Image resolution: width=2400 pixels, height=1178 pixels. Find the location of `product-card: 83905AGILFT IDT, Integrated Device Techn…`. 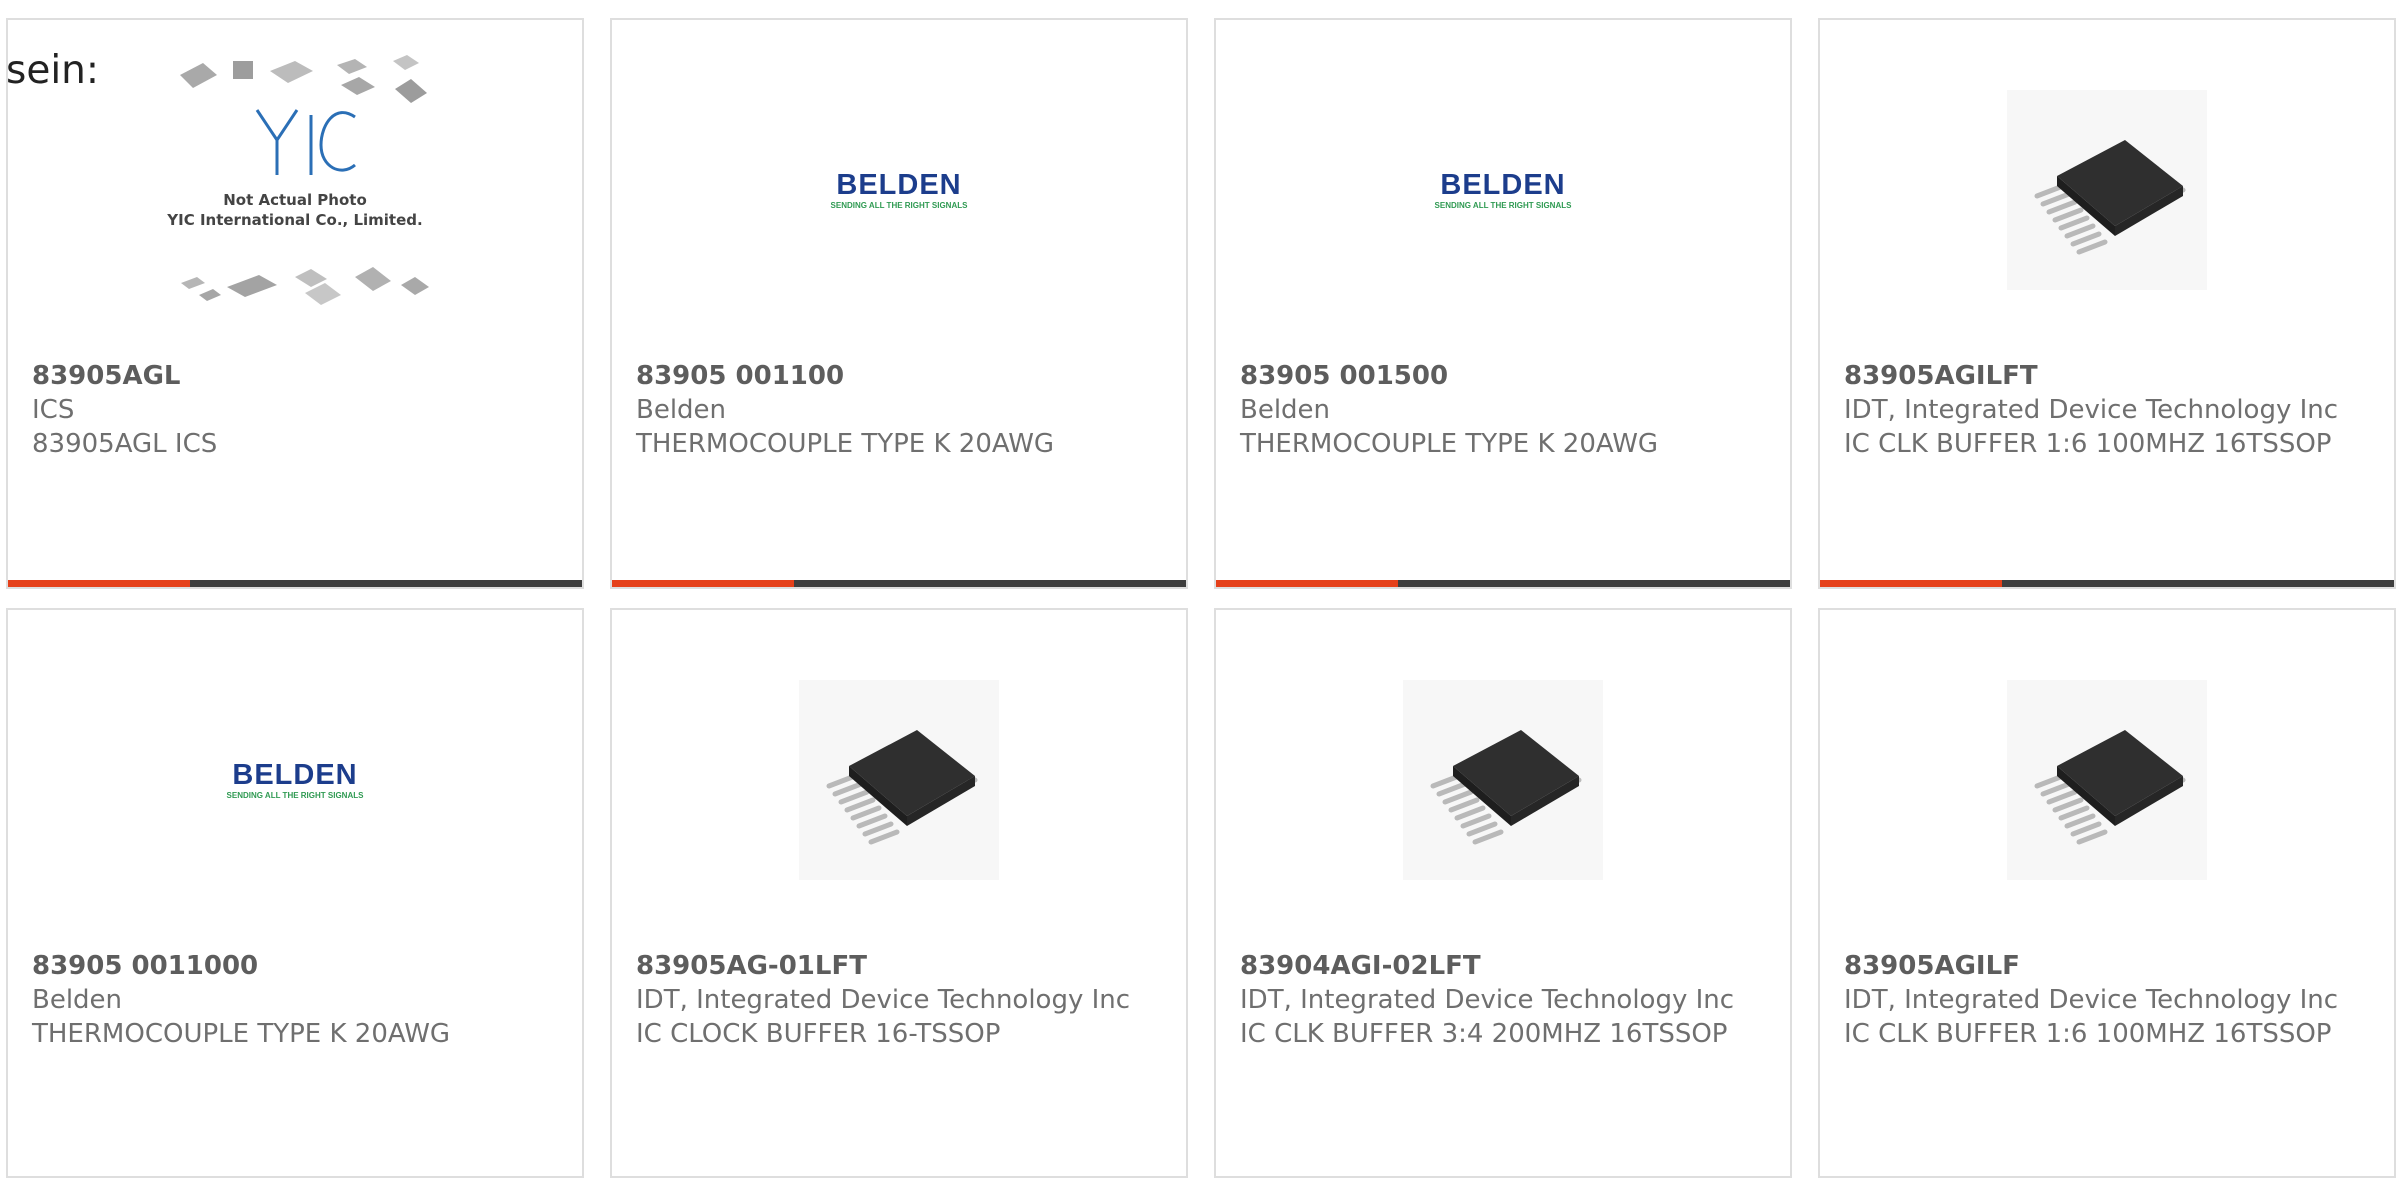

product-card: 83905AGILFT IDT, Integrated Device Techn… is located at coordinates (2107, 303).